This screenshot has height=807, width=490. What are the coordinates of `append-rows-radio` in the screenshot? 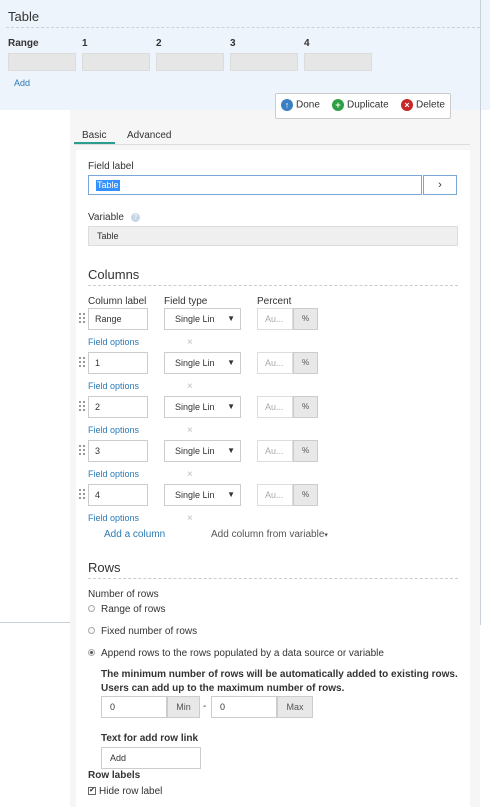 It's located at (91, 652).